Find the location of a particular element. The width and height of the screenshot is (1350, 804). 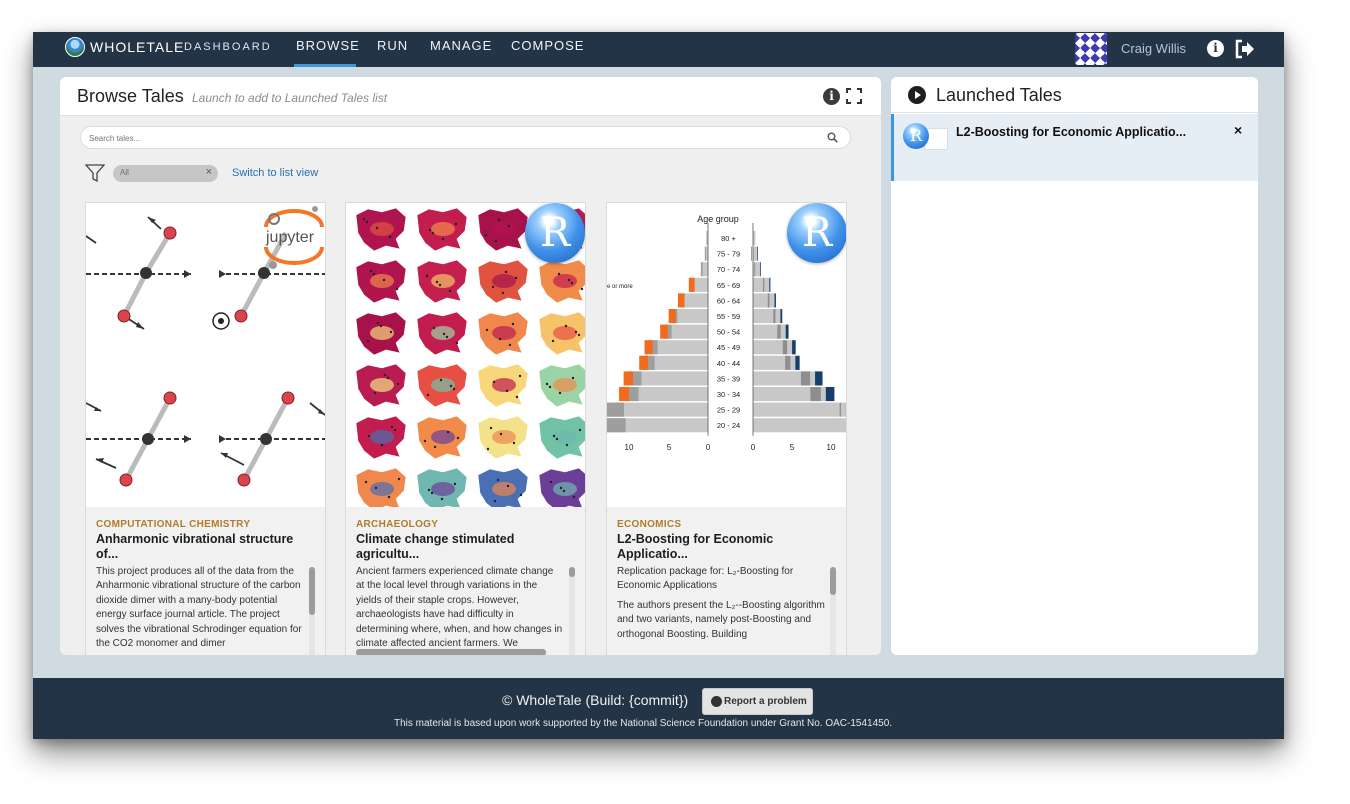

launched-panel-header: Launched Tales is located at coordinates (1074, 95).